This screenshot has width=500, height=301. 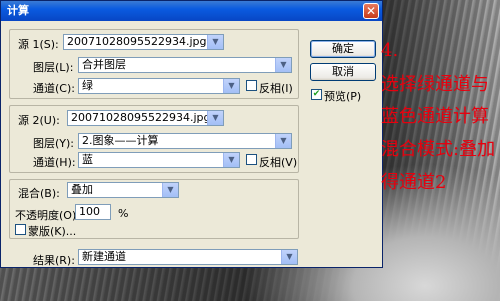 I want to click on source2-layer-select: 2.图象——计算 ▼, so click(x=185, y=141).